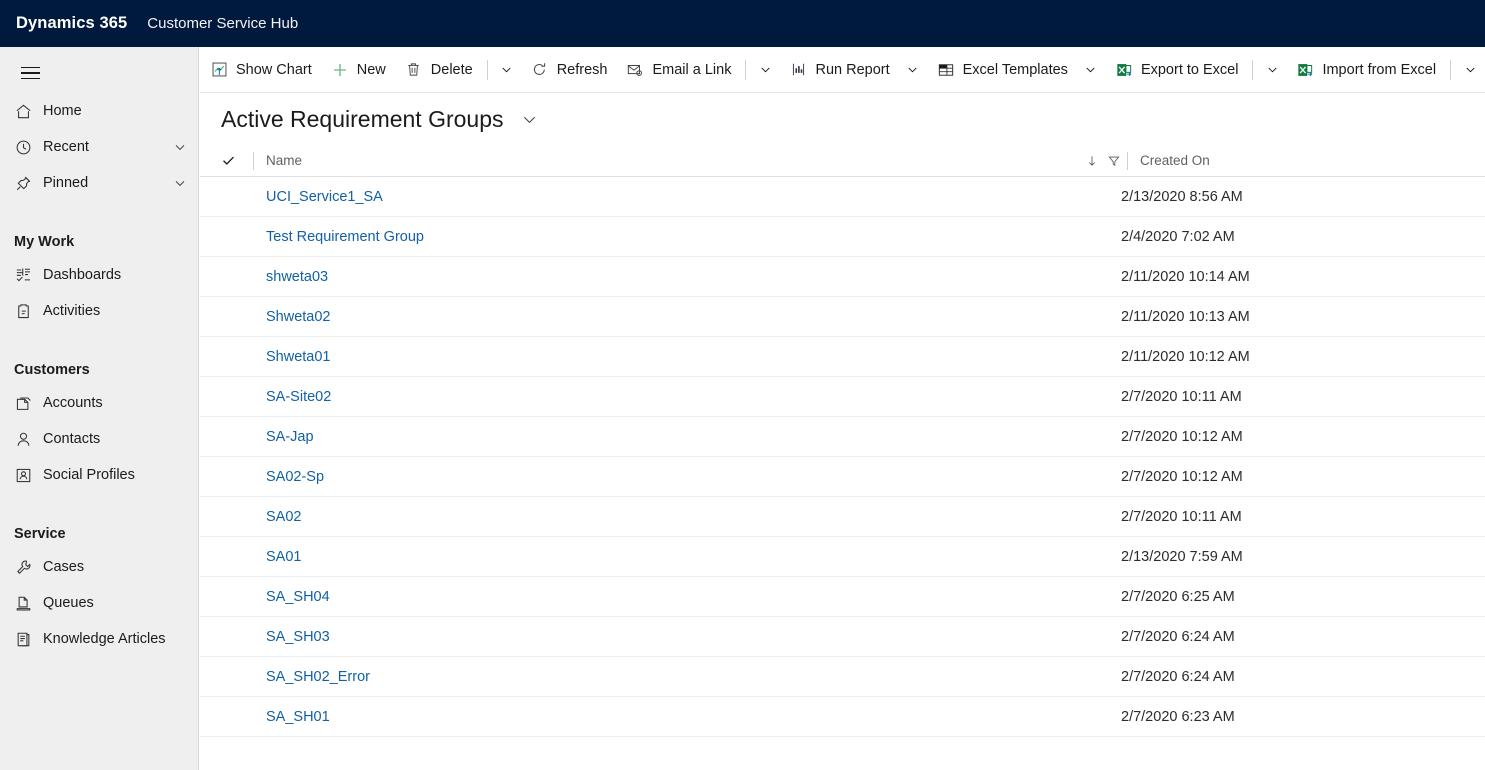  What do you see at coordinates (27, 183) in the screenshot?
I see `pin-icon` at bounding box center [27, 183].